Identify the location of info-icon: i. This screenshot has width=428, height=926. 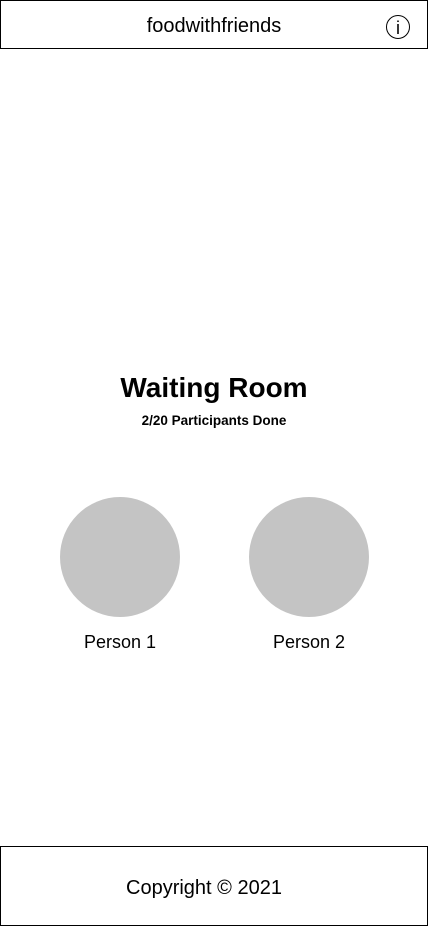
(398, 27).